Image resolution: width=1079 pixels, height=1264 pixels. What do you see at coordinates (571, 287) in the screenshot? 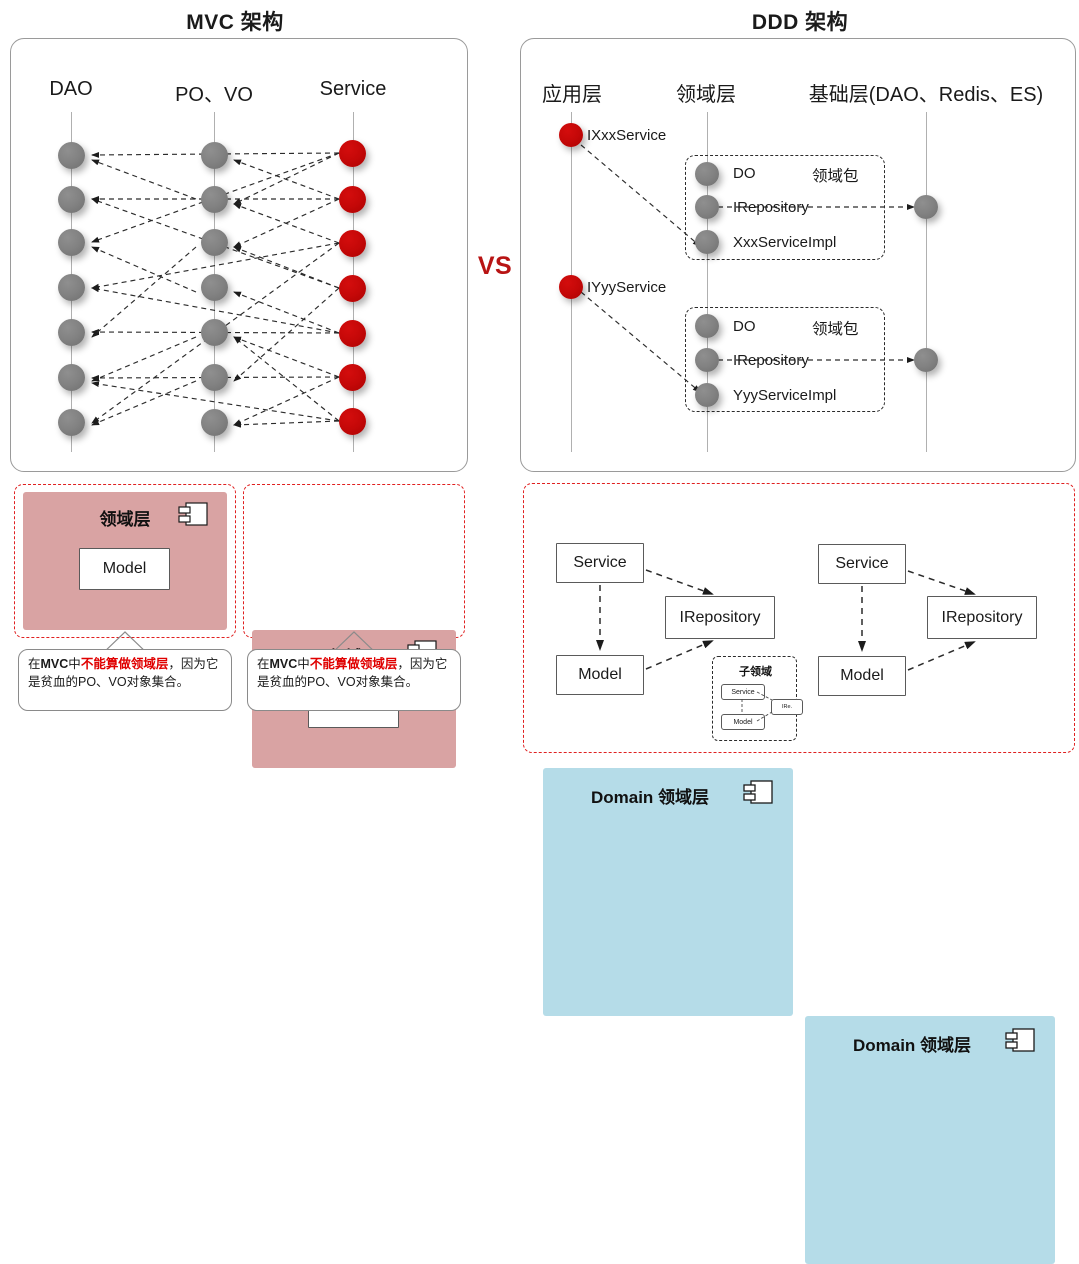
I see `ddd-node-iyyyservice` at bounding box center [571, 287].